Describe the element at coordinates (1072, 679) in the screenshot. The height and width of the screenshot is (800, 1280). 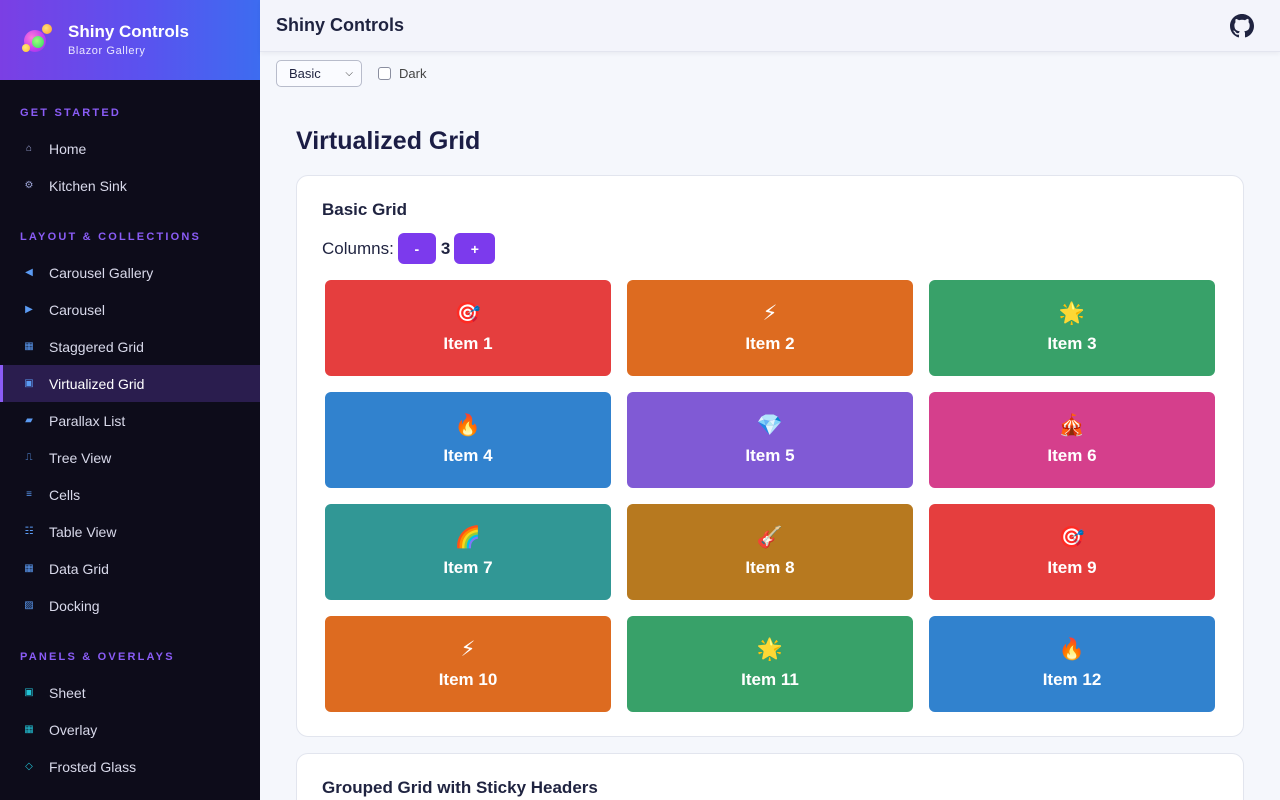
I see `grid-item-label: Item 12` at that location.